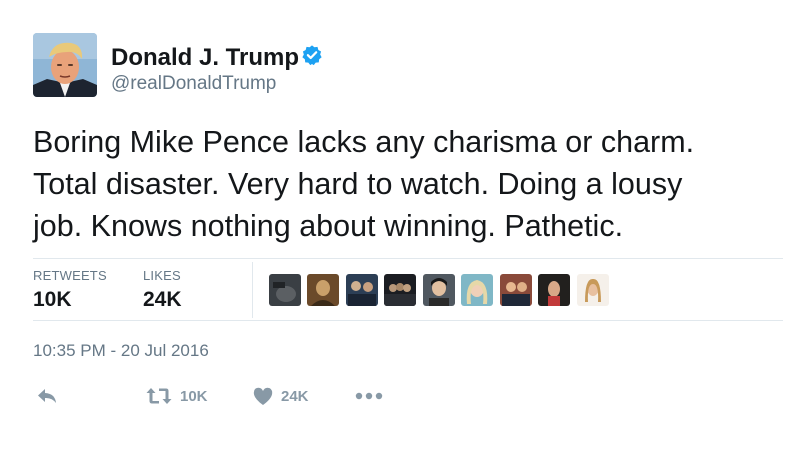 The height and width of the screenshot is (450, 800). I want to click on stats-divider-bottom, so click(408, 320).